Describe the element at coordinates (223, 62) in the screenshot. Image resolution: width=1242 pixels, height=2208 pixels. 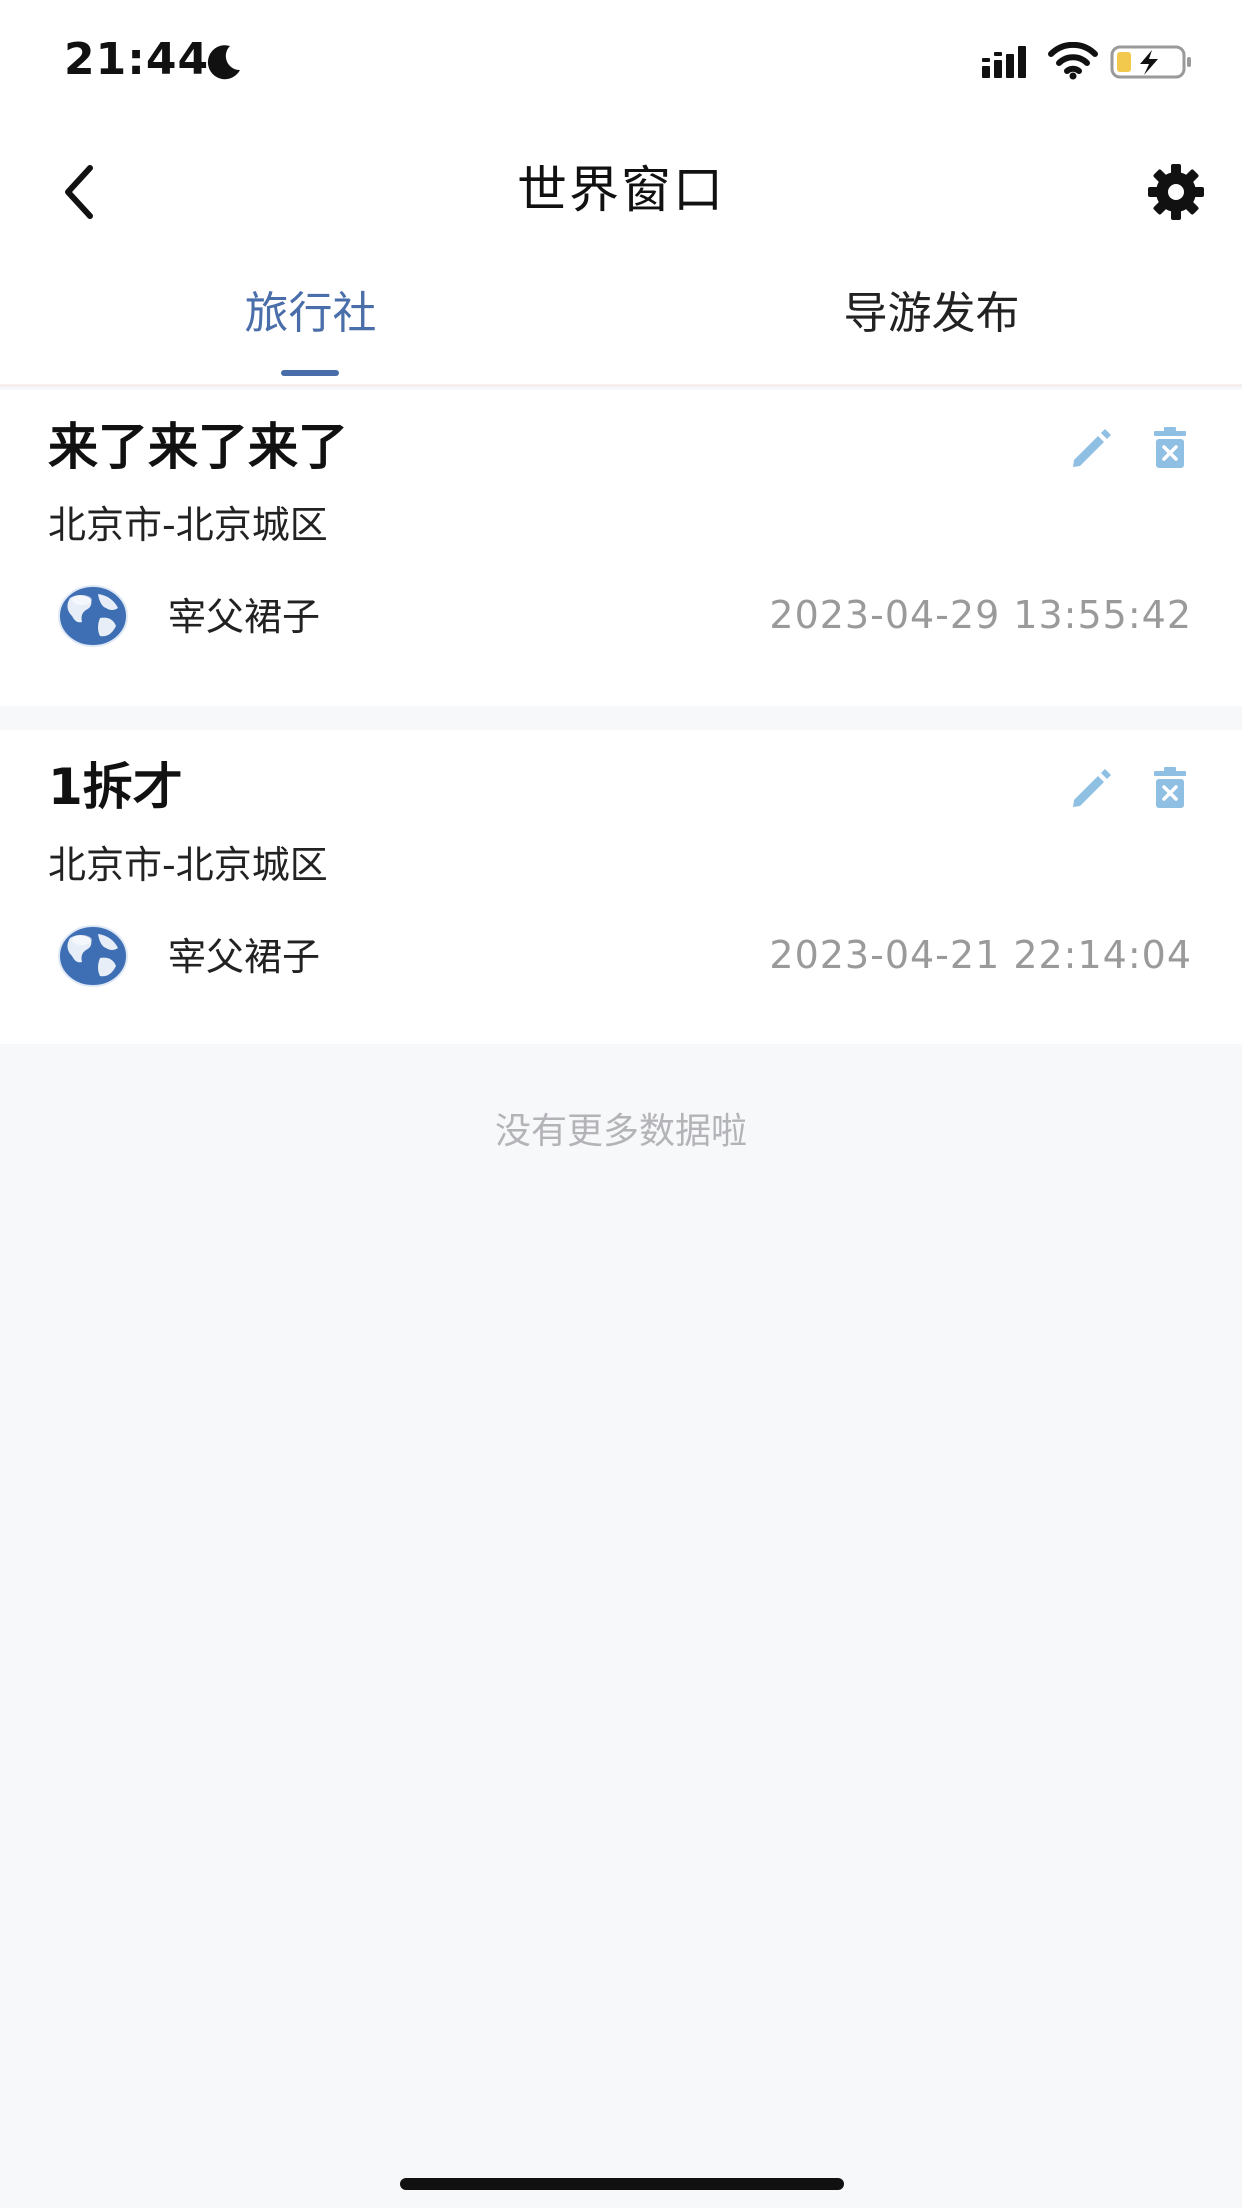
I see `moon-icon` at that location.